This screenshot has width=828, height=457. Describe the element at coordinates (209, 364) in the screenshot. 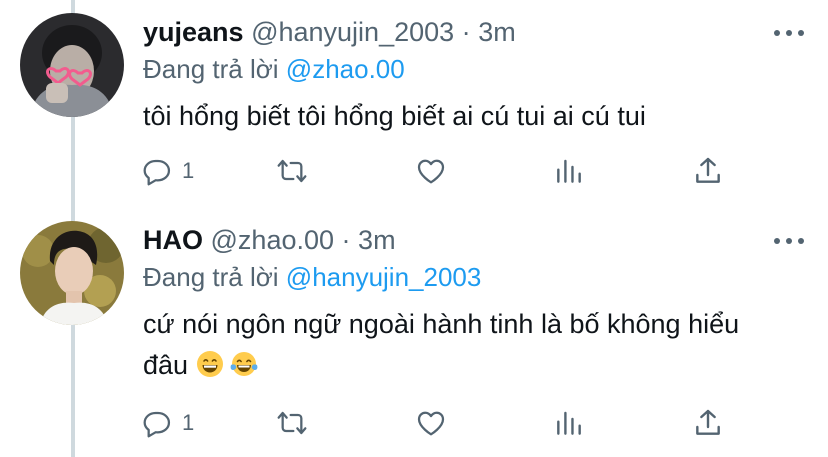

I see `grinning-emoji` at that location.